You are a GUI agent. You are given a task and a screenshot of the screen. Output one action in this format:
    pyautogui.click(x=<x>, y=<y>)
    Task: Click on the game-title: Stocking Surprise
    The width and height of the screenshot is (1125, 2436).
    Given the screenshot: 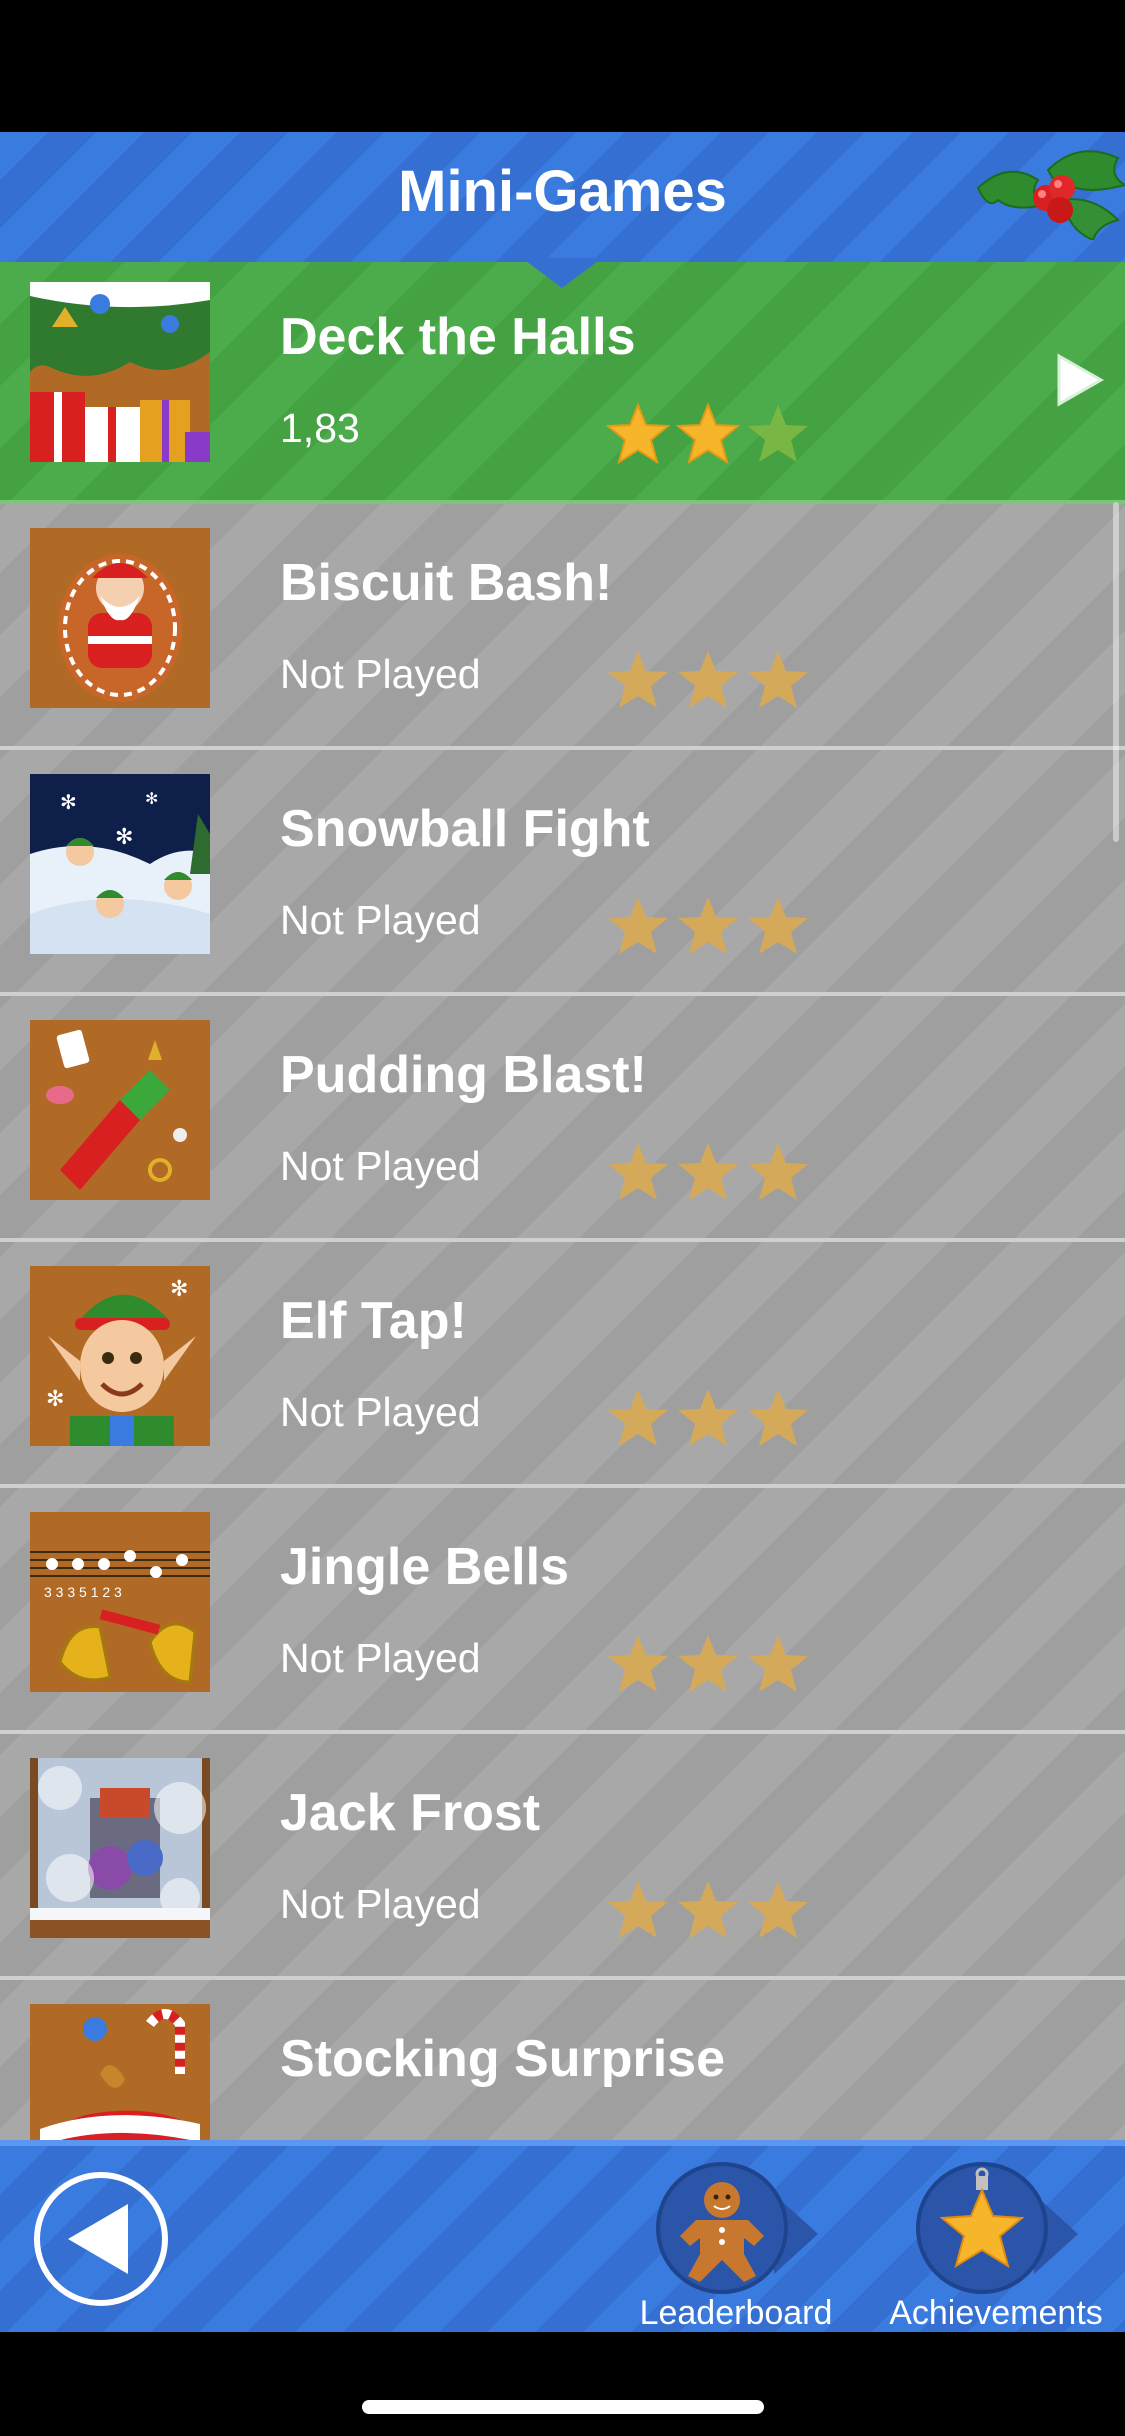 What is the action you would take?
    pyautogui.click(x=502, y=2059)
    